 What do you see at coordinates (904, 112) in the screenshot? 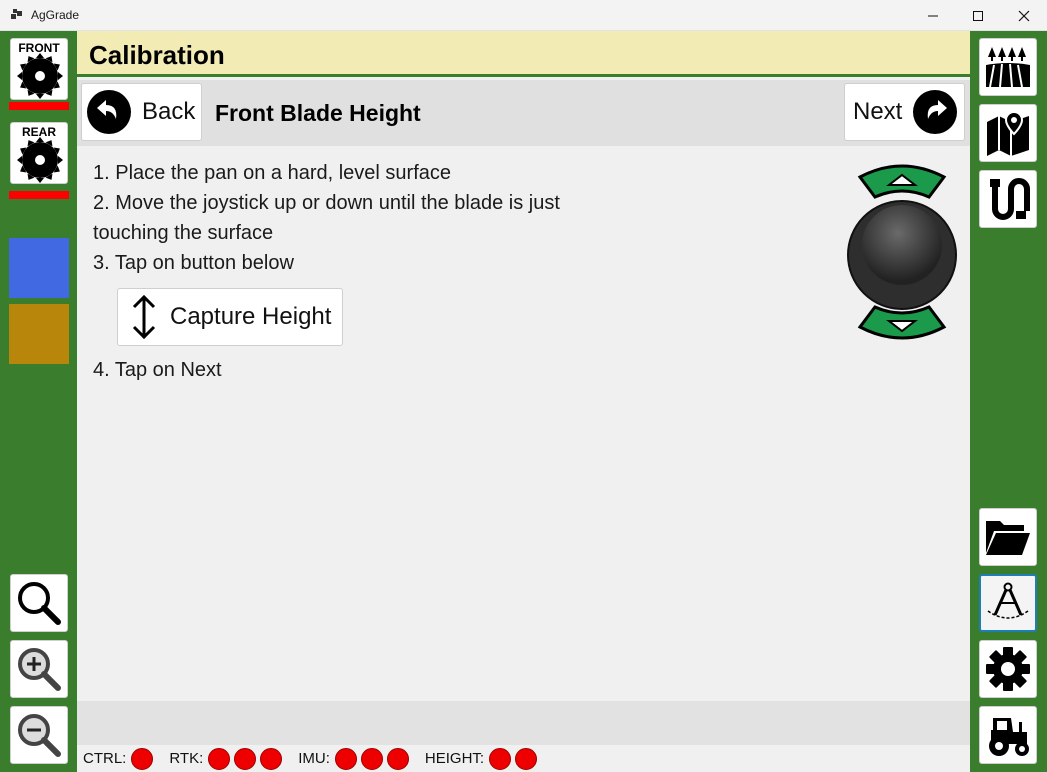
I see `next-button: Next` at bounding box center [904, 112].